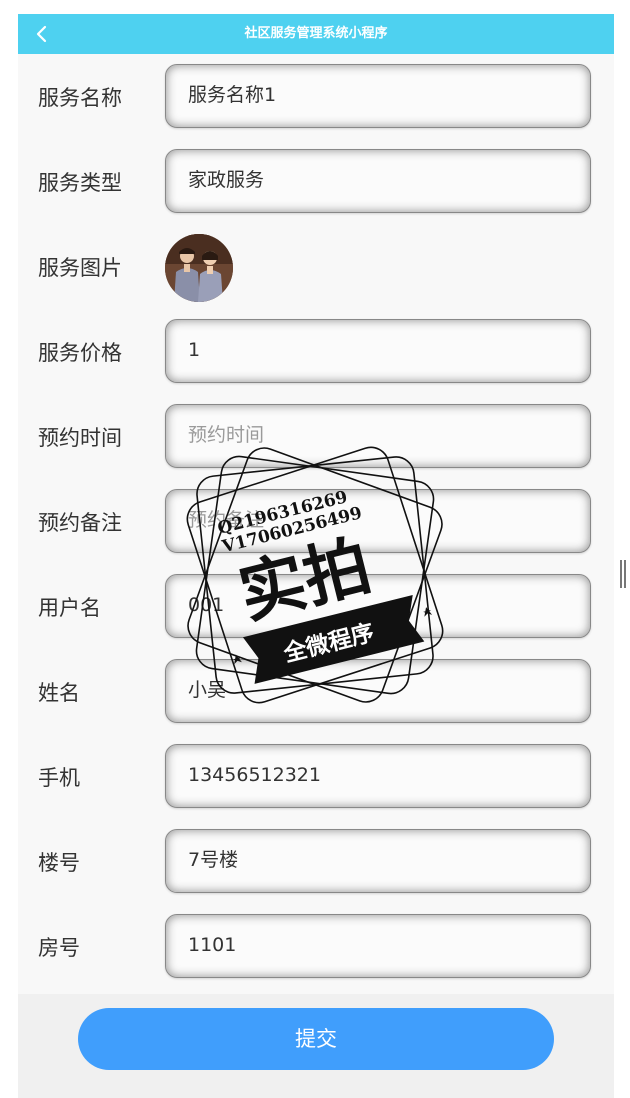 The width and height of the screenshot is (630, 1098). Describe the element at coordinates (624, 574) in the screenshot. I see `scroll-handle-icon` at that location.